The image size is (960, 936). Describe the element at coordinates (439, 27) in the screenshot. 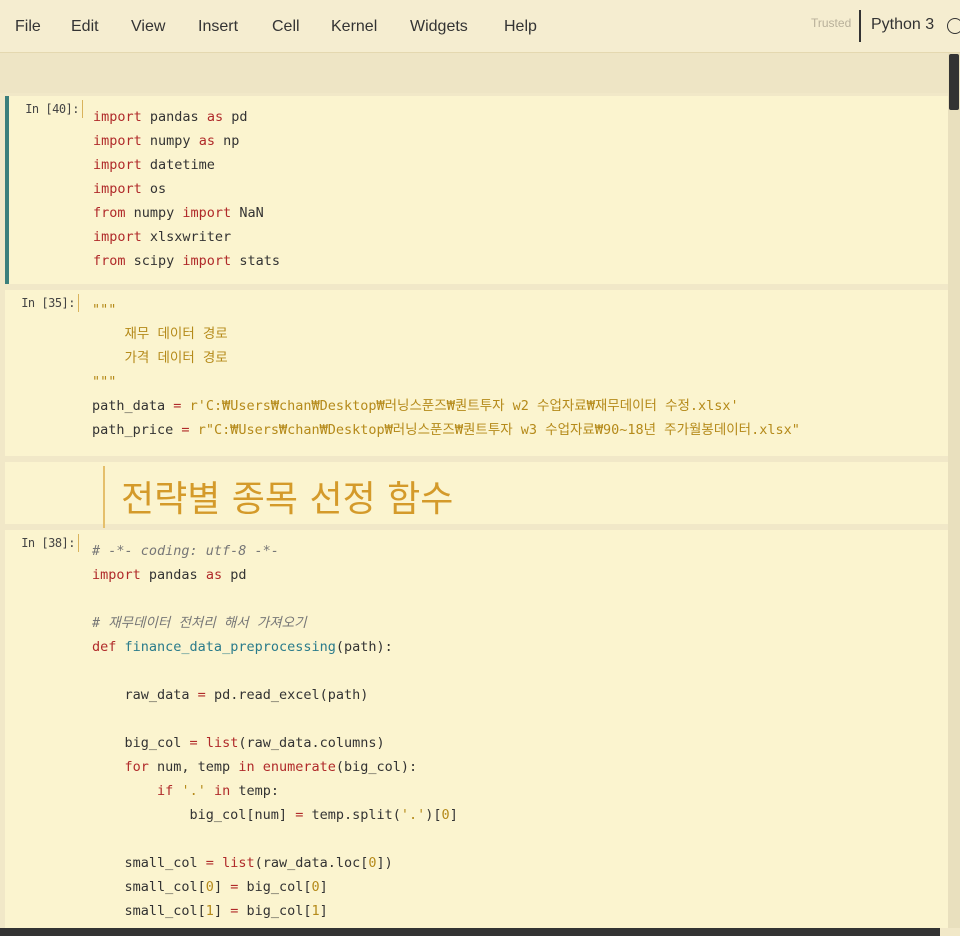

I see `menu-widgets: Widgets` at that location.